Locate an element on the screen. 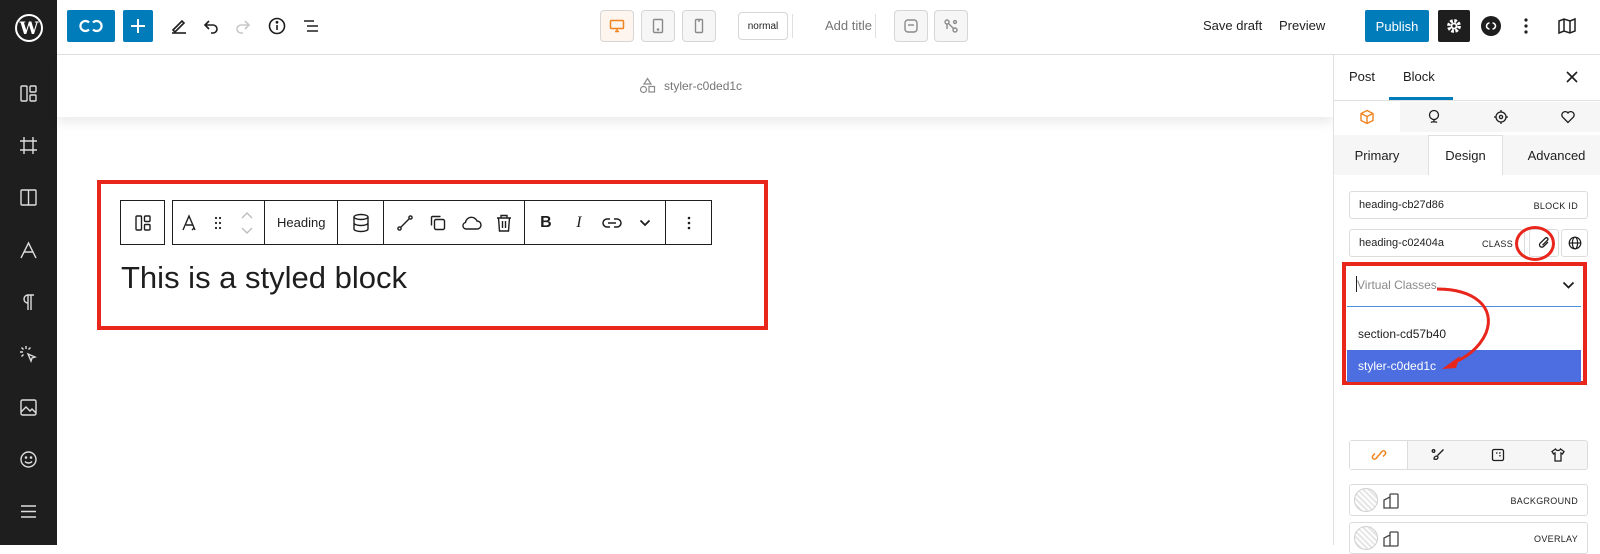  template-button is located at coordinates (911, 26).